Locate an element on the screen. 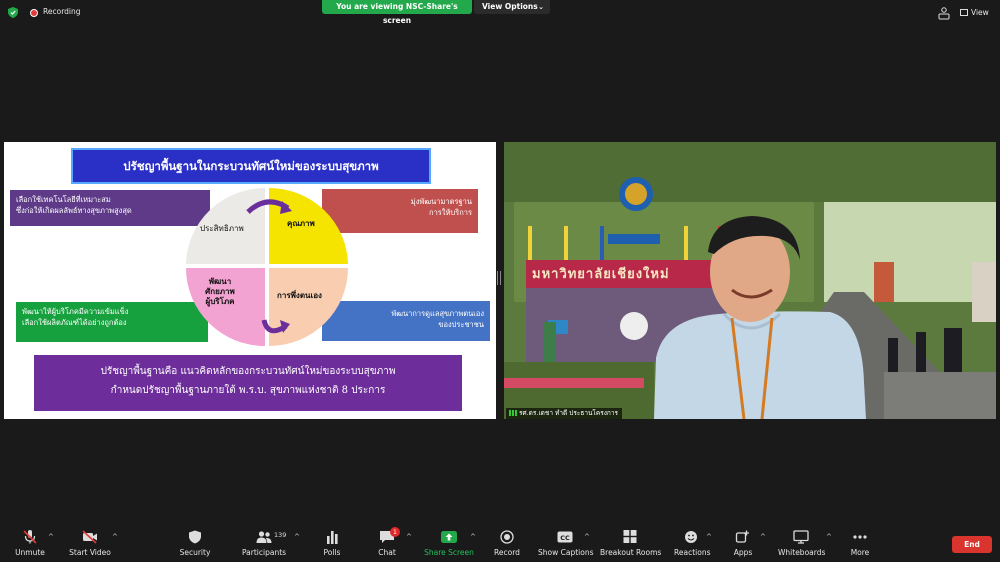 This screenshot has width=1000, height=562. quadrant-circle-diagram is located at coordinates (267, 267).